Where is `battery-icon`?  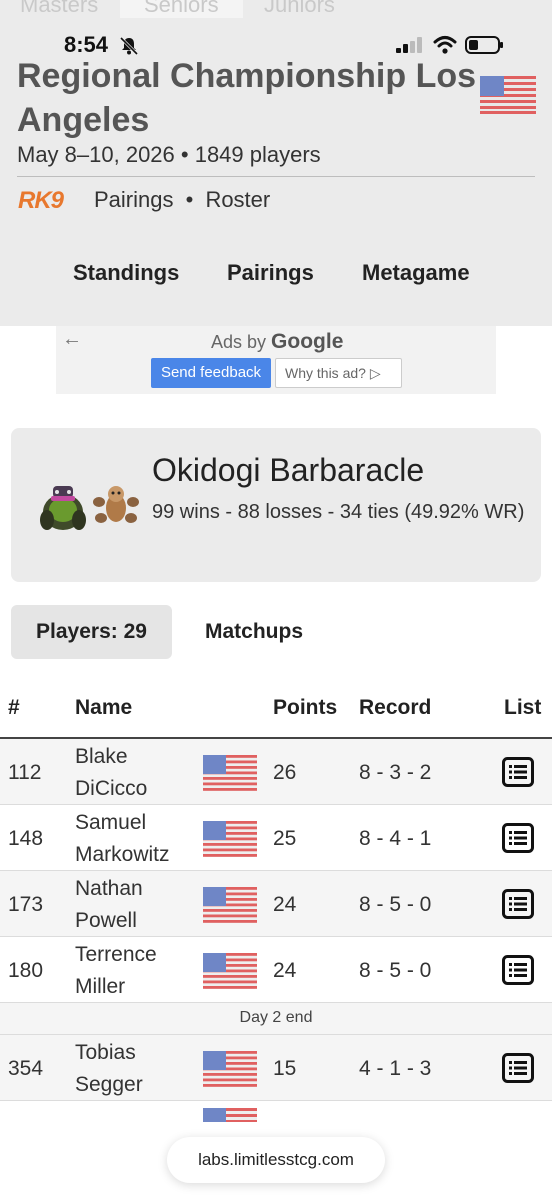 battery-icon is located at coordinates (484, 45).